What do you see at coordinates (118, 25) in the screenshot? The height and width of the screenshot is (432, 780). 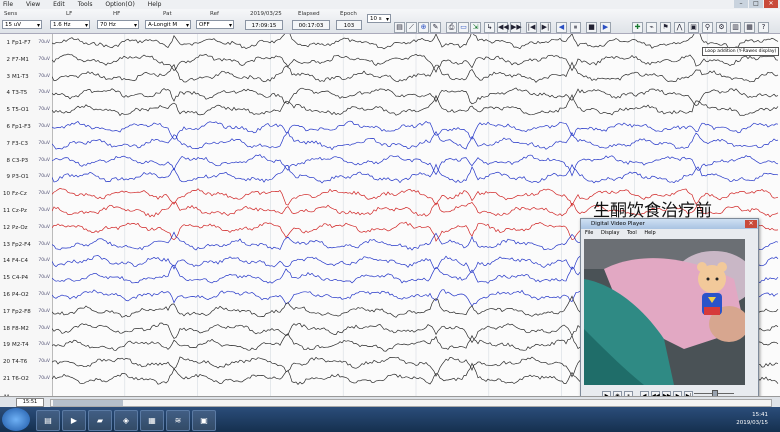 I see `hf-select: 70 Hz` at bounding box center [118, 25].